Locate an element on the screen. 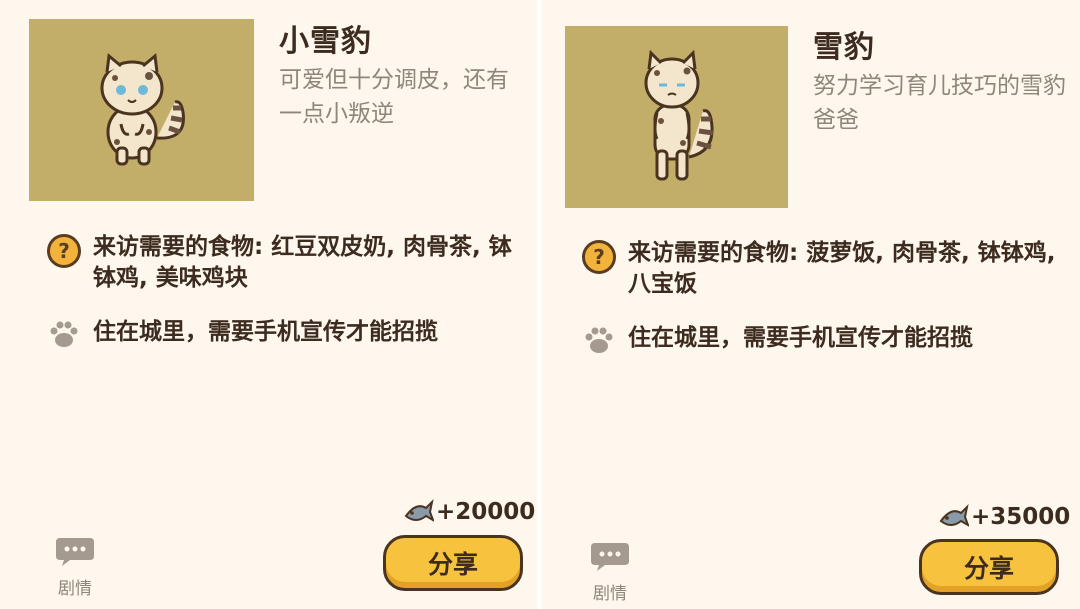  reward: +35000 is located at coordinates (1003, 517).